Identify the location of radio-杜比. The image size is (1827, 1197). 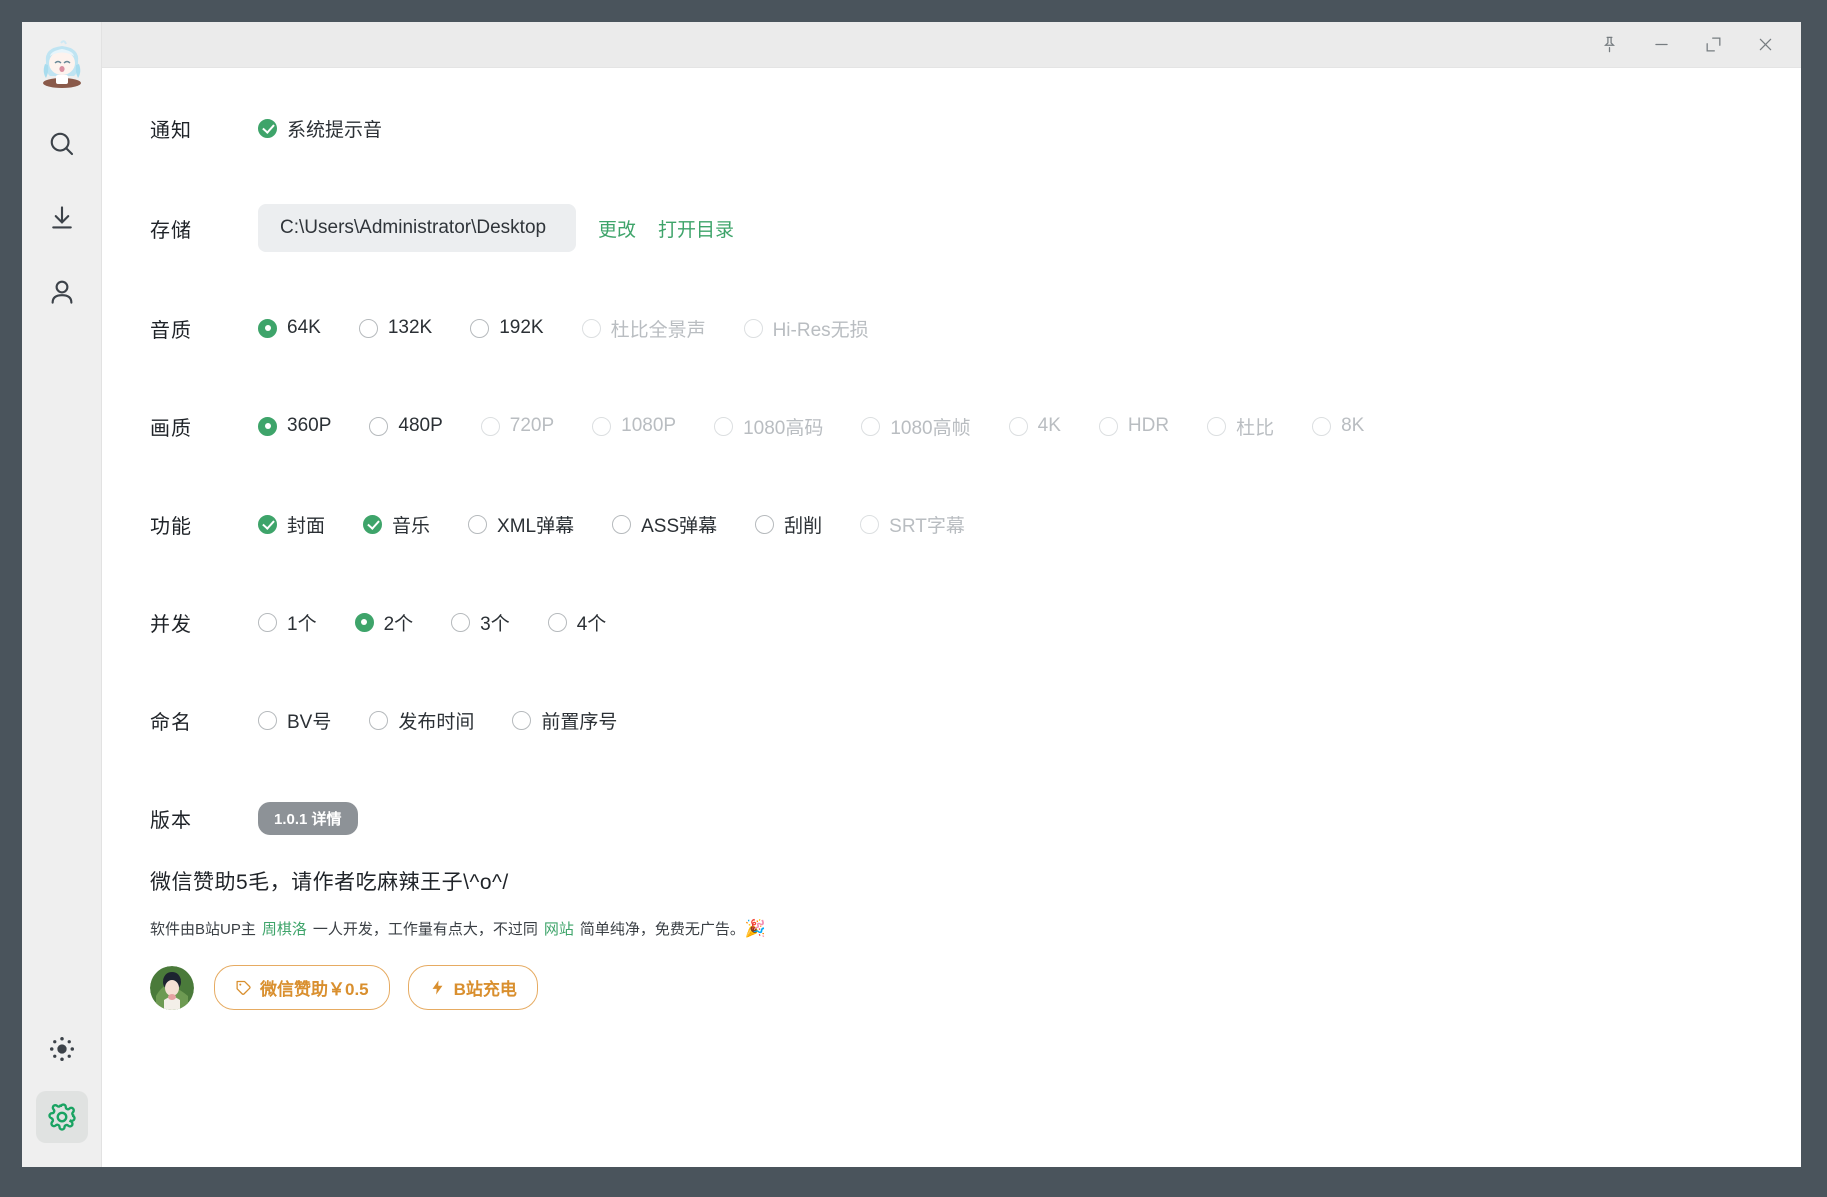
(1217, 426).